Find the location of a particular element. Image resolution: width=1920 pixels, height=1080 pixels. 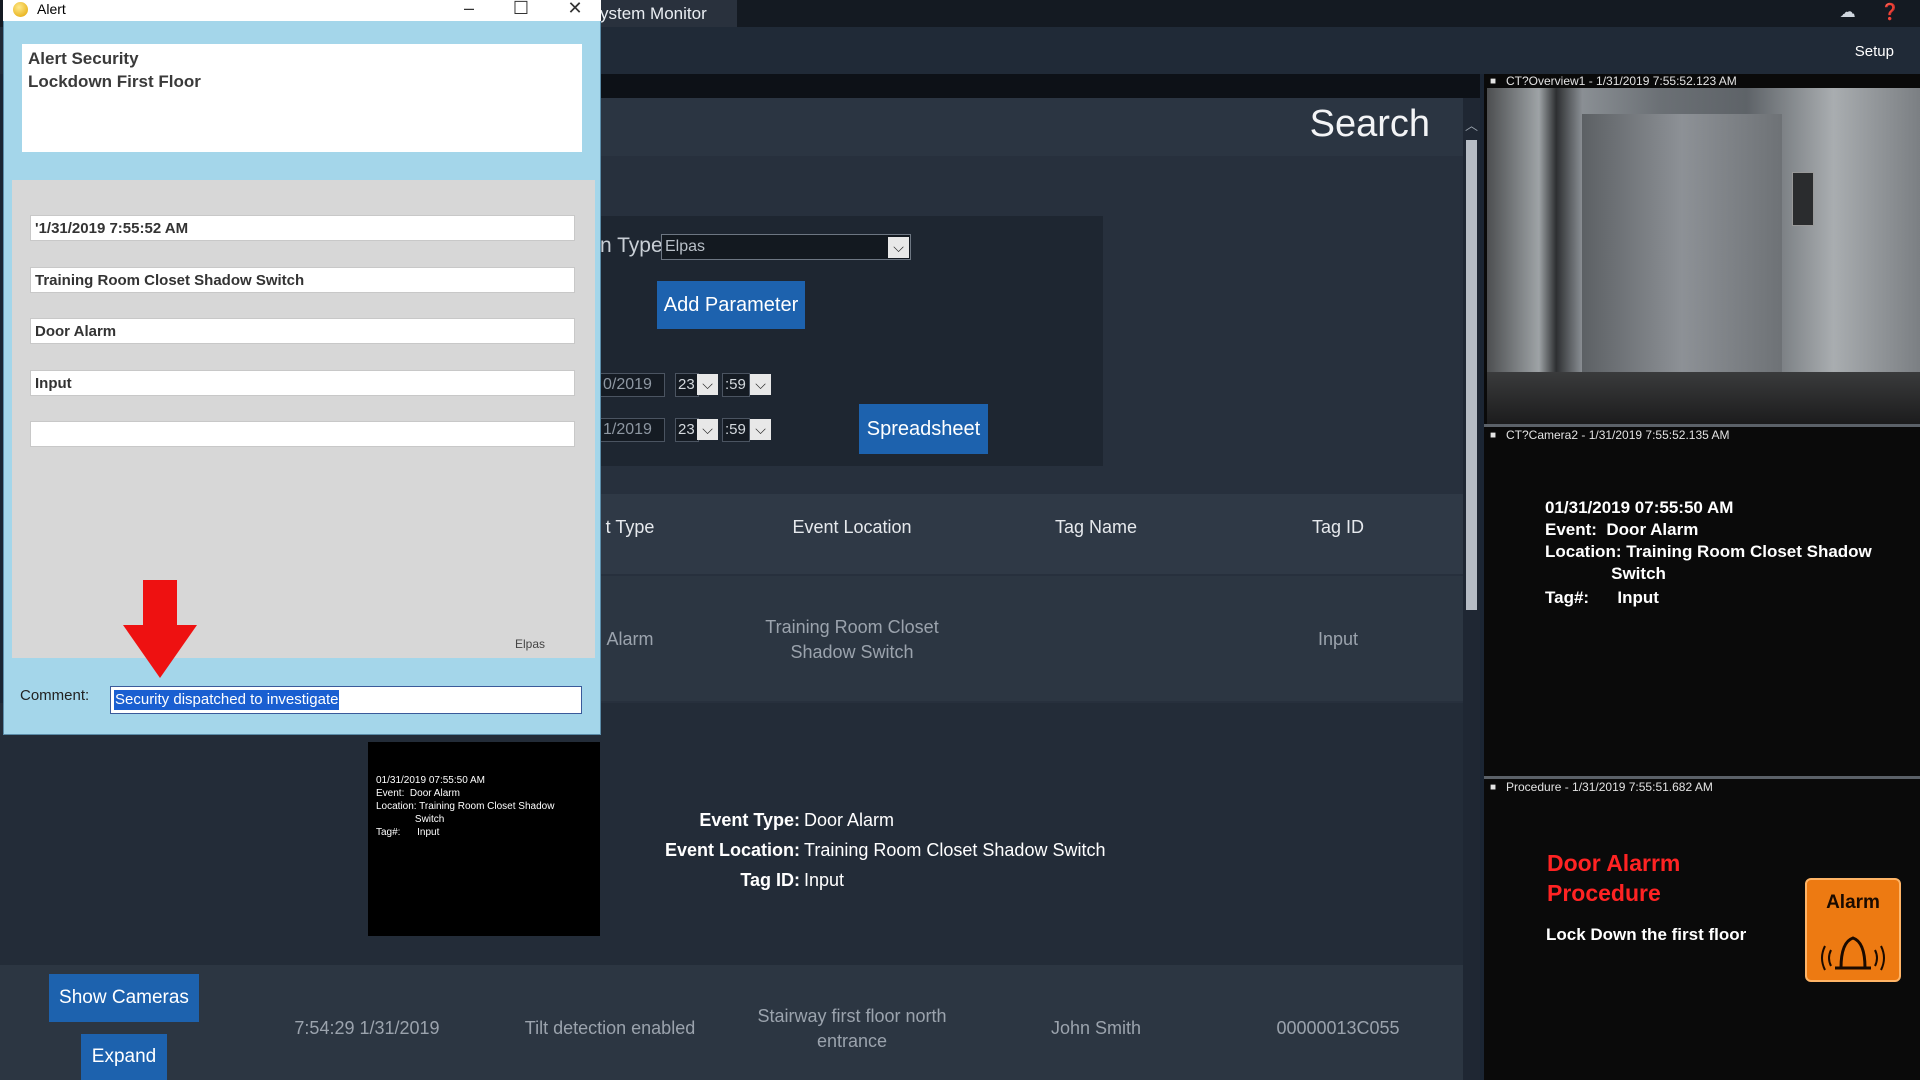

add-parameter-button: Add Parameter is located at coordinates (731, 305).